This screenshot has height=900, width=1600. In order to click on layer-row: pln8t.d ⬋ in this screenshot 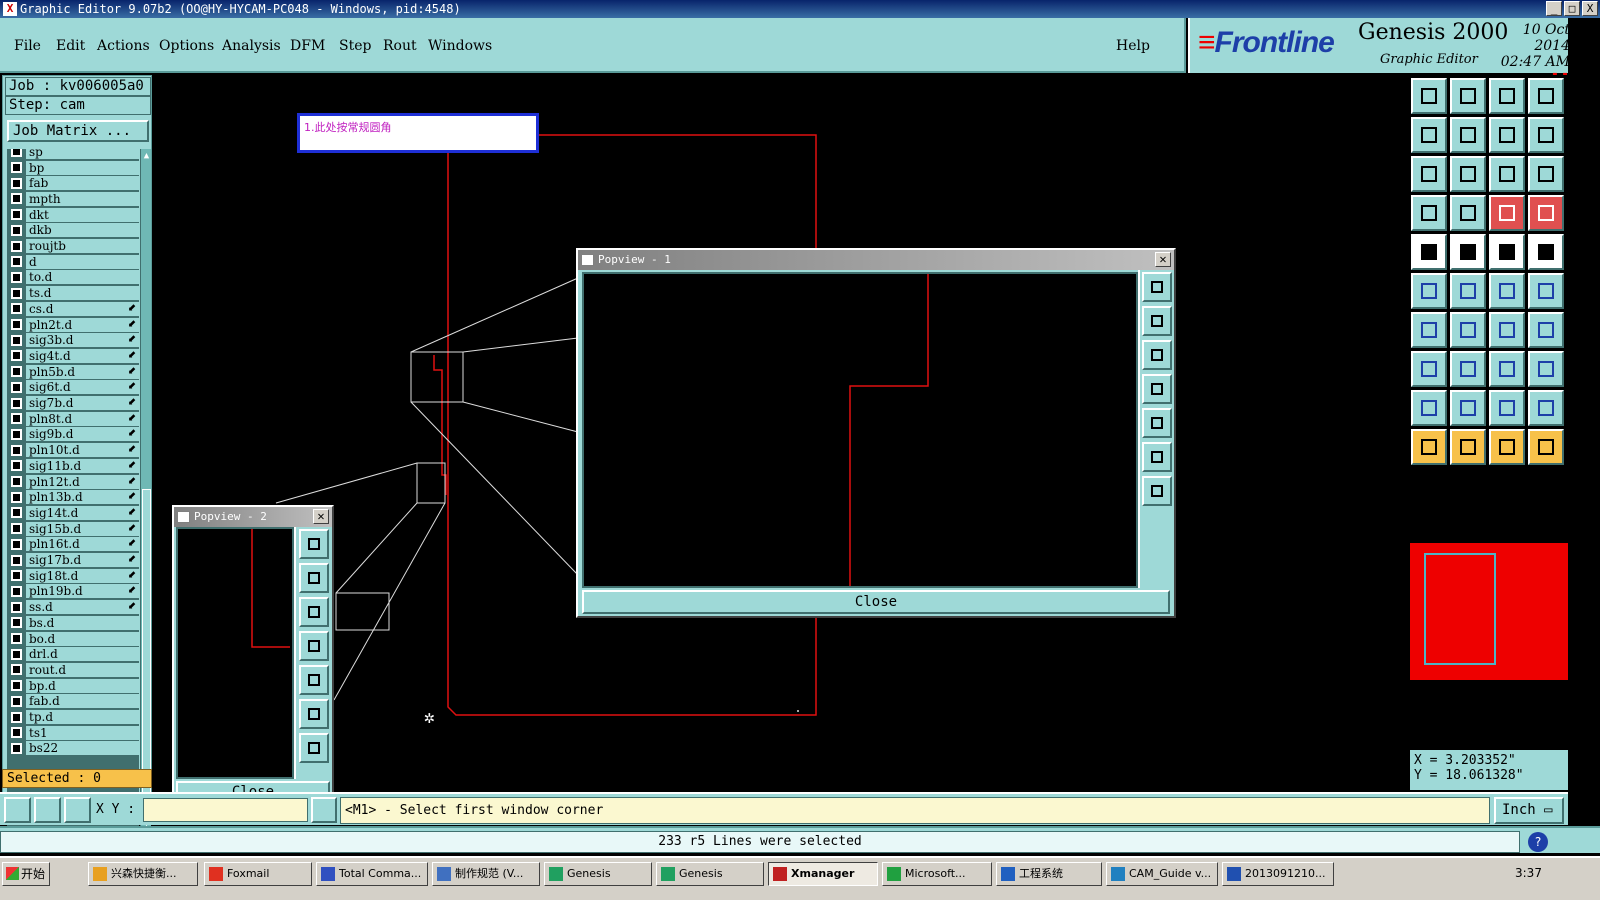, I will do `click(73, 419)`.